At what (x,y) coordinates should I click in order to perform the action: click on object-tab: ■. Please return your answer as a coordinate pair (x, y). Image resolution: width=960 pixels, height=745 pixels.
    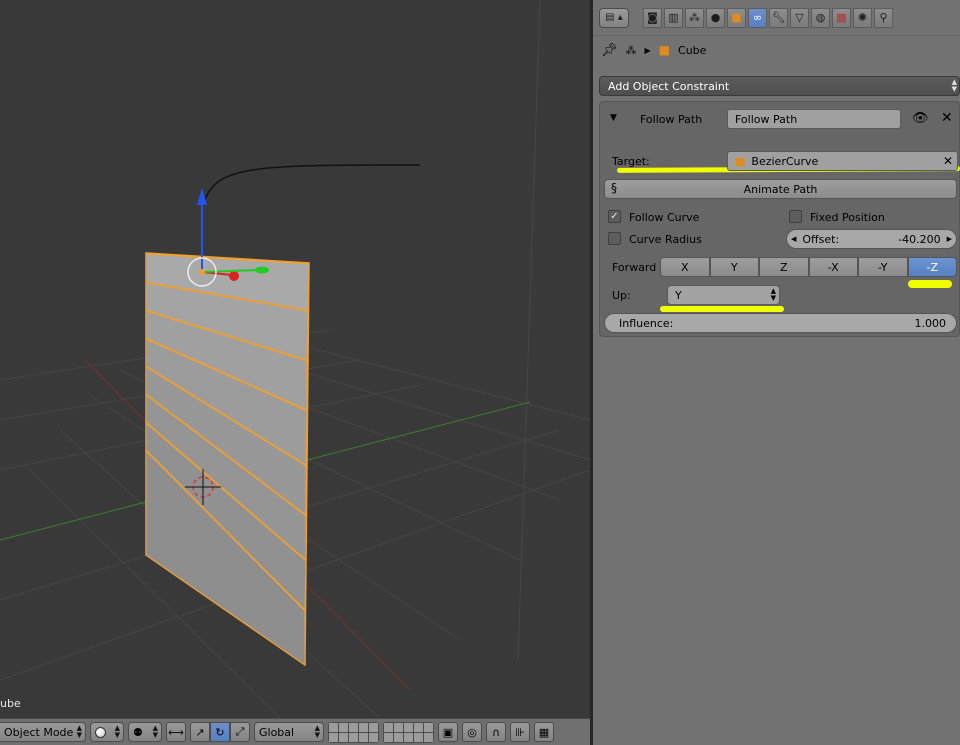
    Looking at the image, I should click on (736, 17).